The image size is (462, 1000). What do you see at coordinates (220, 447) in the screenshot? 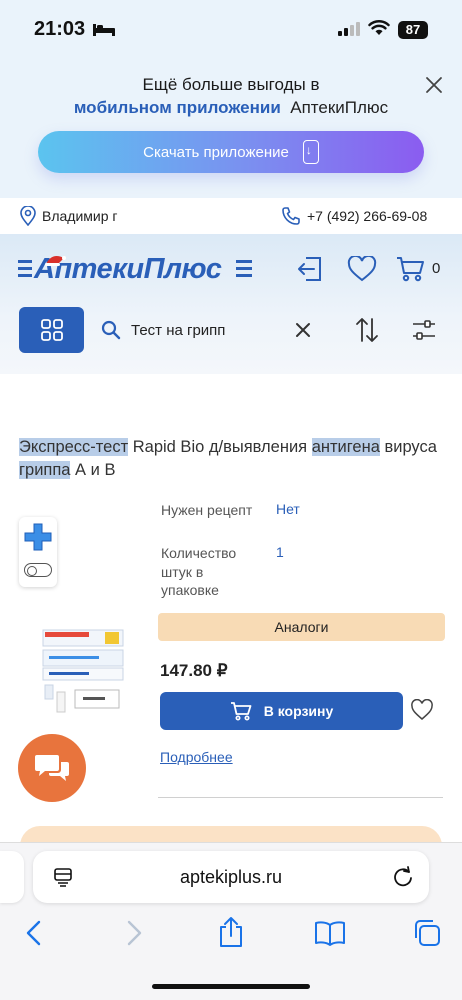
I see `title-part: Rapid Bio д/выявления` at bounding box center [220, 447].